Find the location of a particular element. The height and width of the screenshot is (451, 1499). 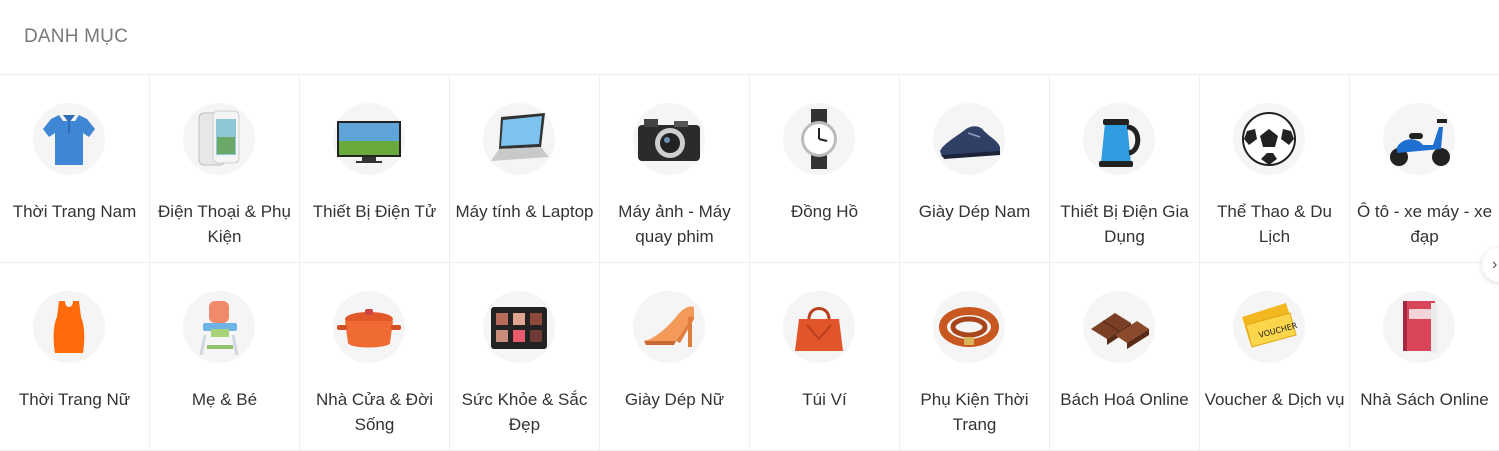

camera-icon is located at coordinates (669, 140).